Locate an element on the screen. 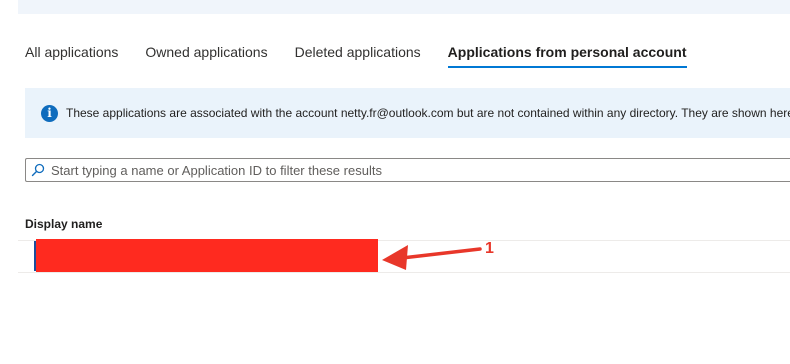 The image size is (790, 364). tab-all-applications: All applications is located at coordinates (71, 54).